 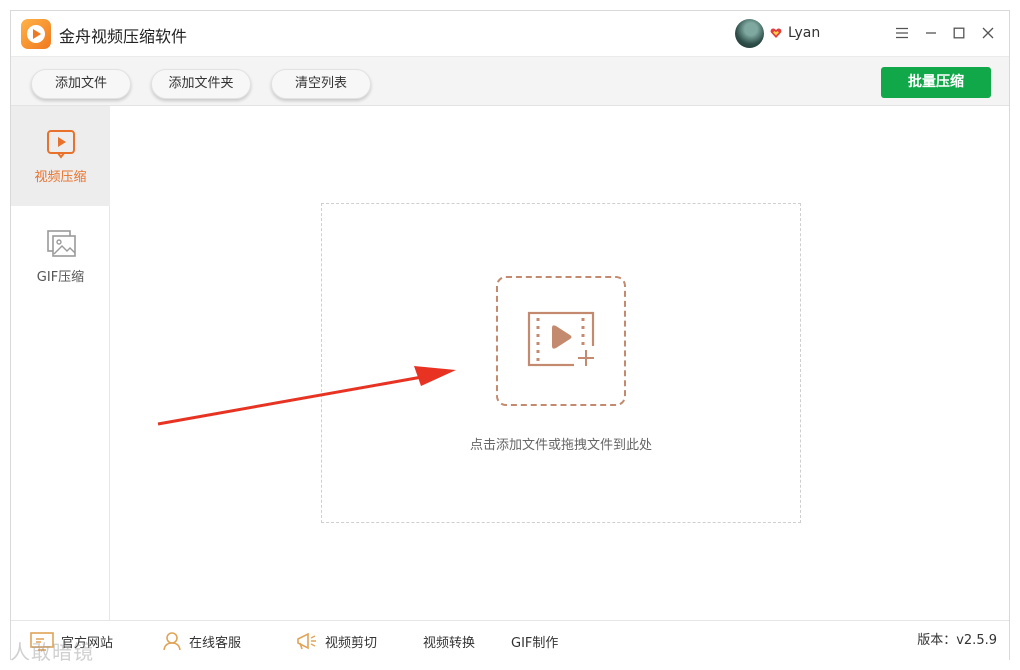 What do you see at coordinates (959, 33) in the screenshot?
I see `maximize-icon` at bounding box center [959, 33].